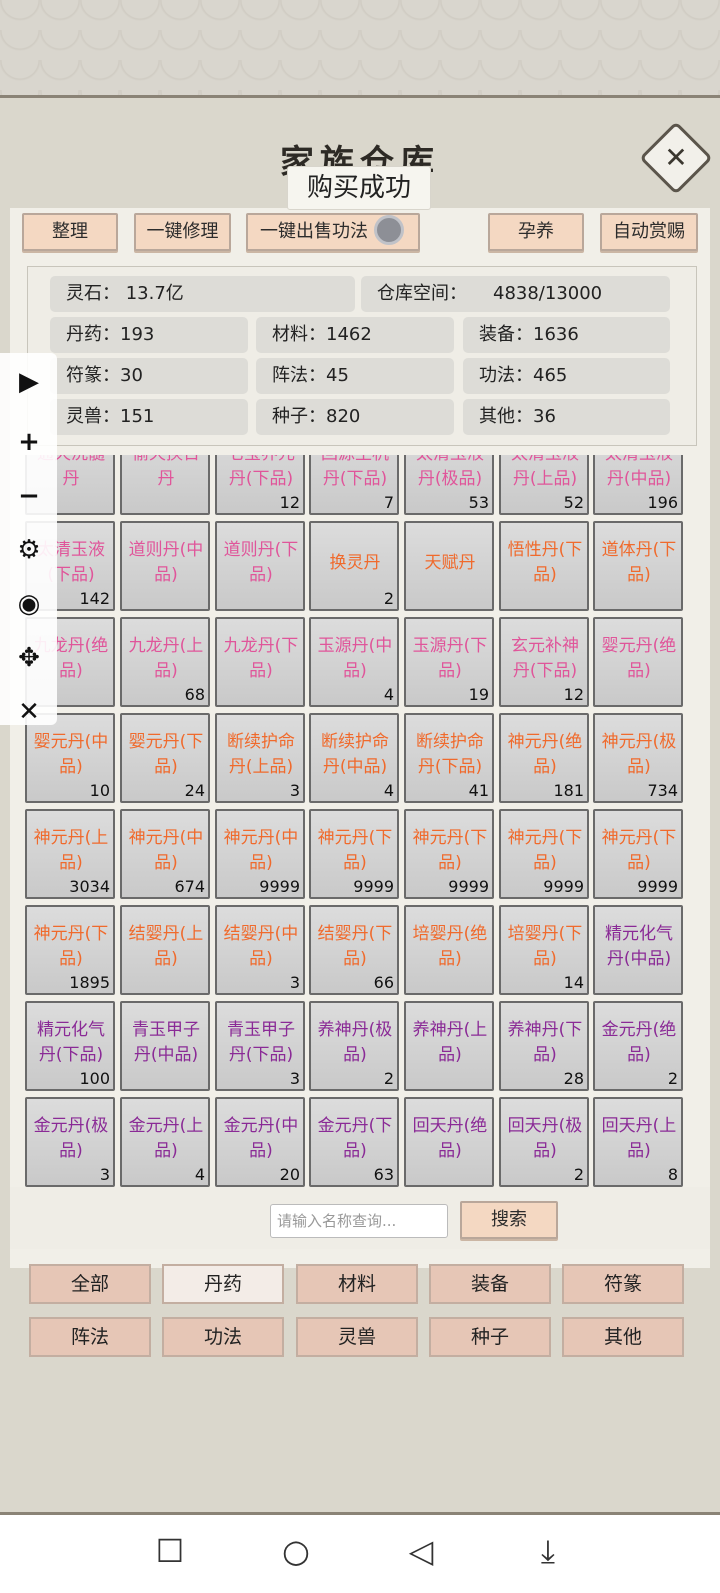 Image resolution: width=720 pixels, height=1593 pixels. Describe the element at coordinates (70, 1046) in the screenshot. I see `item-cell: 精元化气丹(下品) 100` at that location.